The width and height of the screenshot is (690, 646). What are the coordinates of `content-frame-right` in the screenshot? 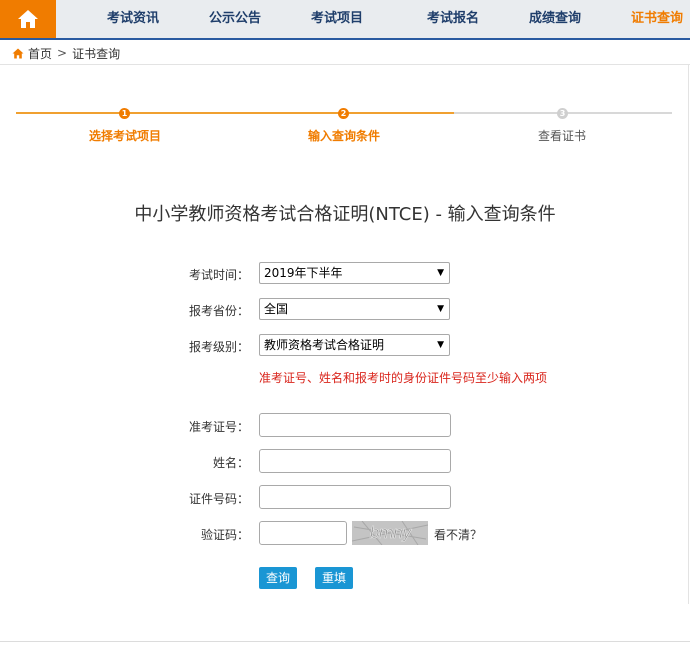 It's located at (688, 334).